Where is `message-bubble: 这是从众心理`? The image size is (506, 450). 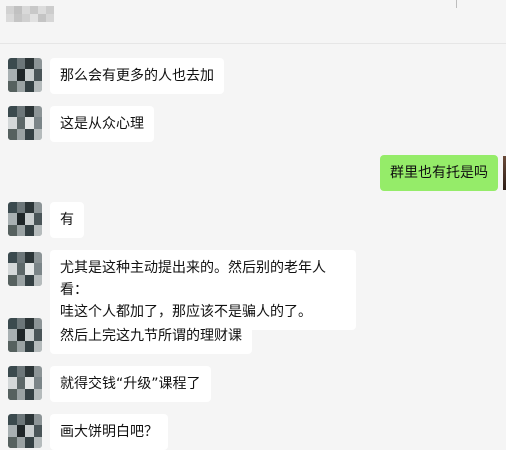
message-bubble: 这是从众心理 is located at coordinates (102, 124).